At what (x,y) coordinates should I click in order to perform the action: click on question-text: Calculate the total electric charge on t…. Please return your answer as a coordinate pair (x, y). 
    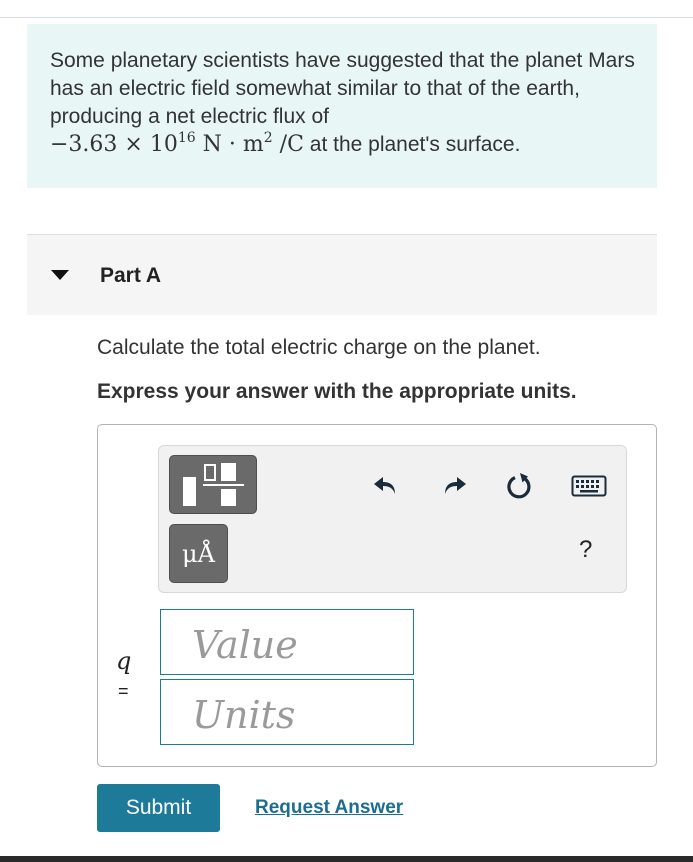
    Looking at the image, I should click on (319, 347).